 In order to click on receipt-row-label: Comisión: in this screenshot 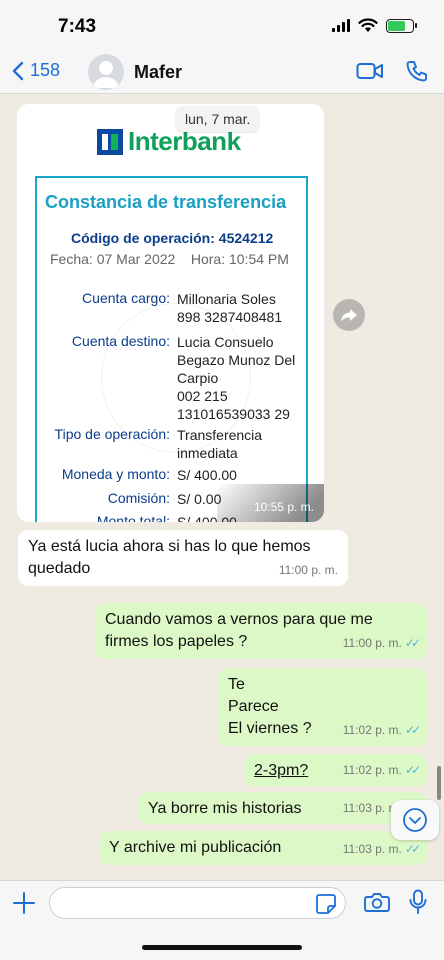, I will do `click(138, 498)`.